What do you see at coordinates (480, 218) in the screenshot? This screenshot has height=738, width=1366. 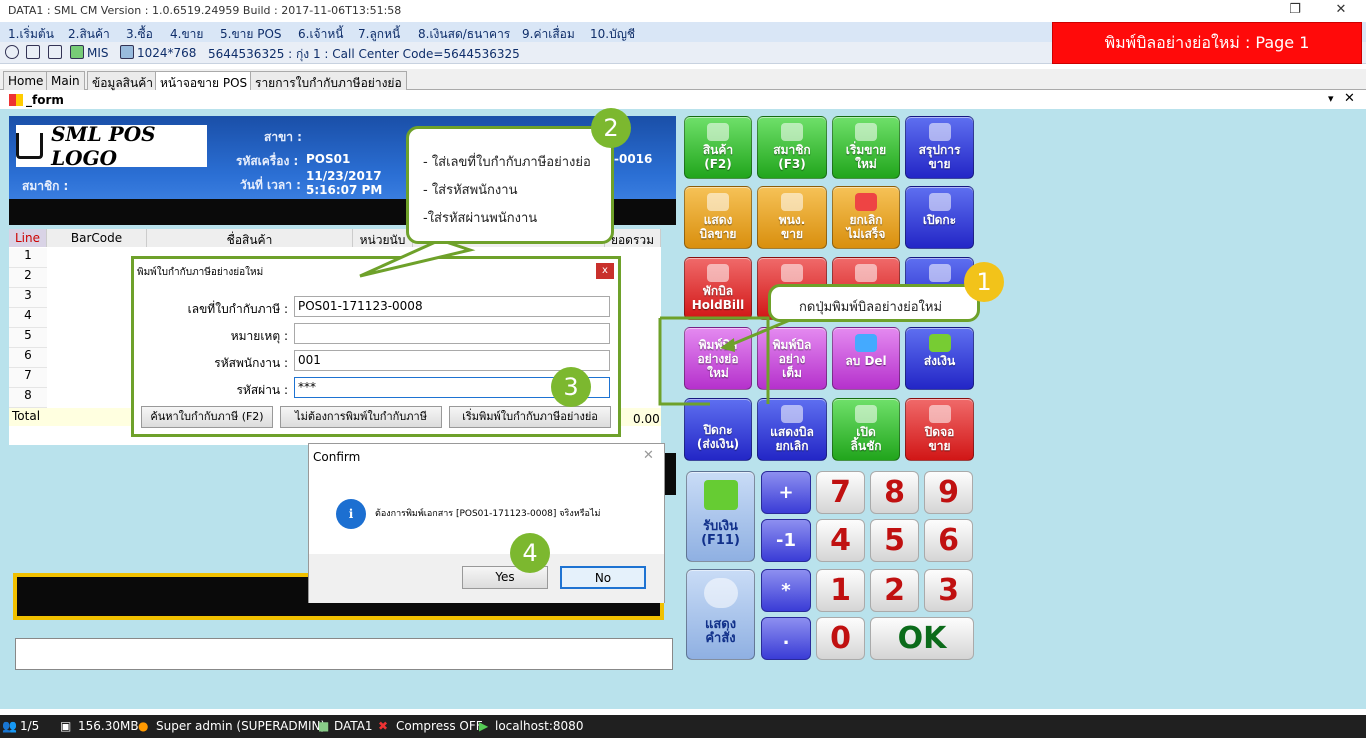 I see `callout-2-line-3: -ใส่รหัสผ่านพนักงาน` at bounding box center [480, 218].